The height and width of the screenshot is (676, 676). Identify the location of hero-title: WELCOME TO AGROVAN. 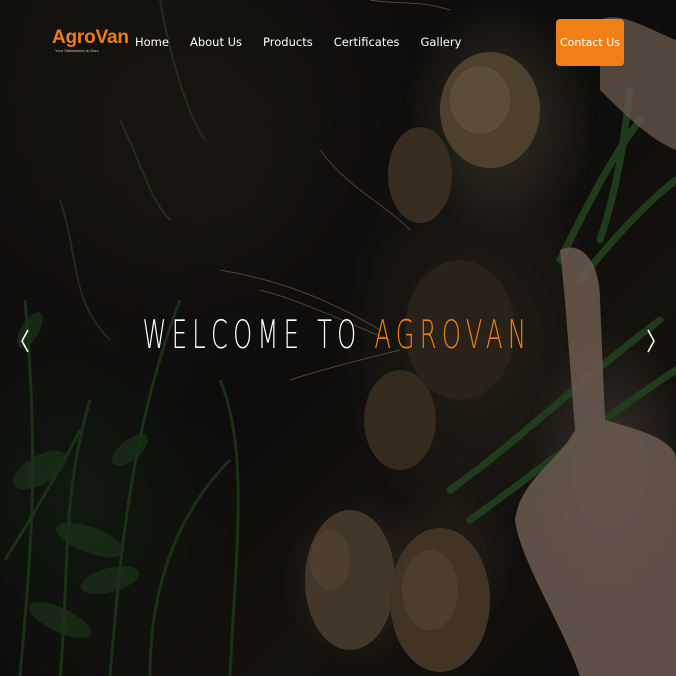
(336, 336).